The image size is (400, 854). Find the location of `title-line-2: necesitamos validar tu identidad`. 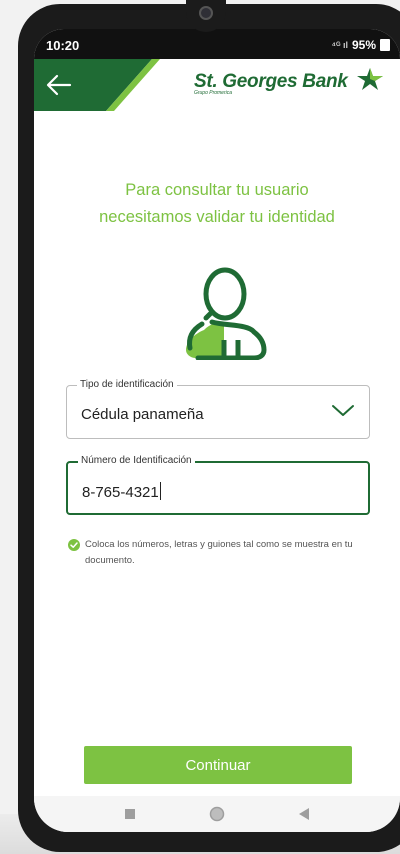

title-line-2: necesitamos validar tu identidad is located at coordinates (217, 217).